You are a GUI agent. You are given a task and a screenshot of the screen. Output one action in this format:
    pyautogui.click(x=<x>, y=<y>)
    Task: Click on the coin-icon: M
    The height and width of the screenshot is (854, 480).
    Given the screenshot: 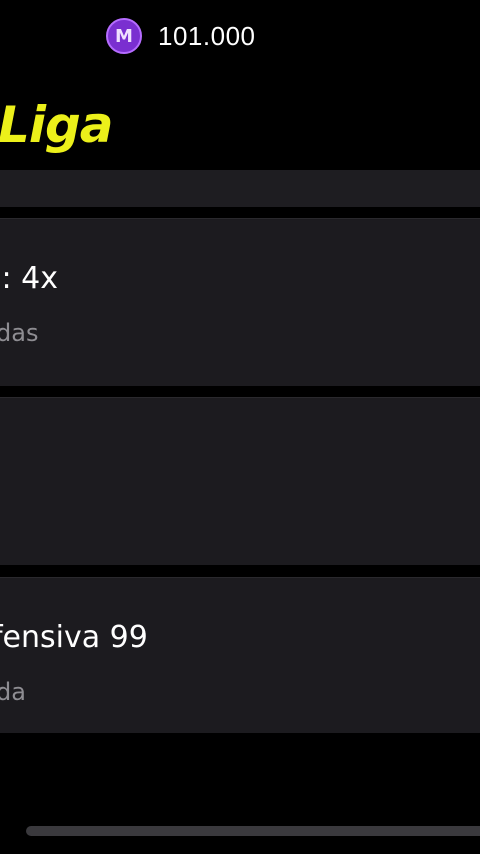 What is the action you would take?
    pyautogui.click(x=124, y=36)
    